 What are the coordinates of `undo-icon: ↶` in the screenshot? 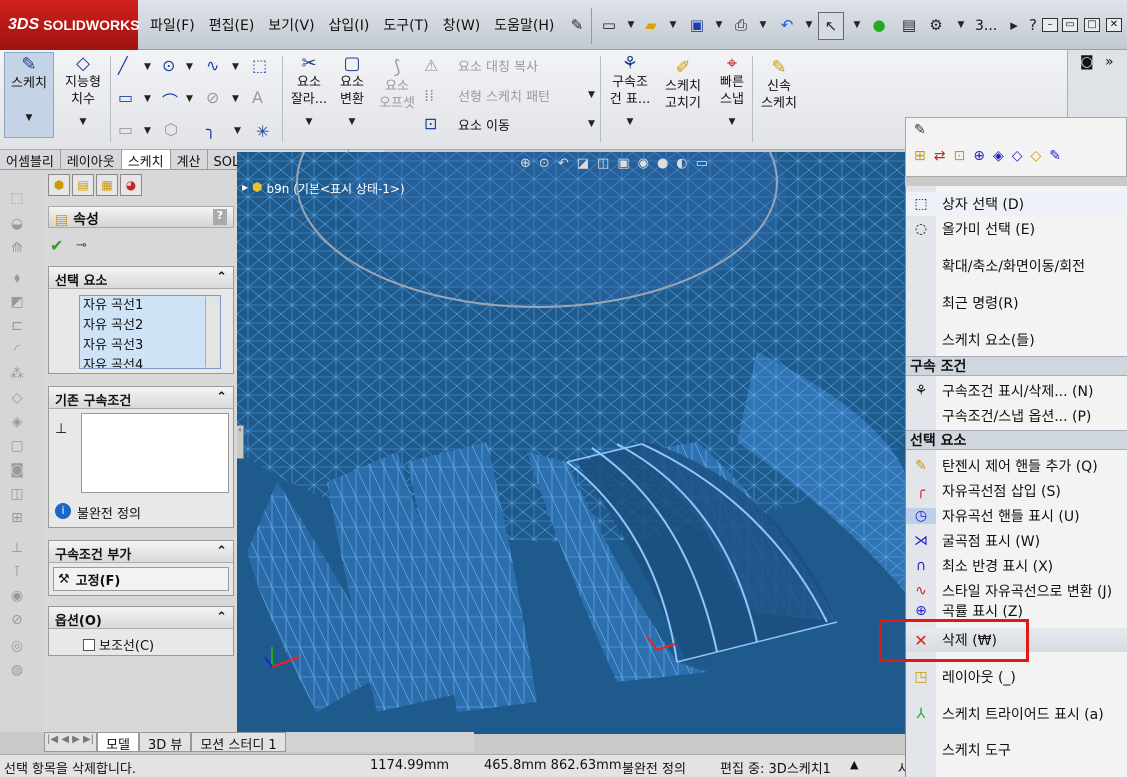 It's located at (787, 25).